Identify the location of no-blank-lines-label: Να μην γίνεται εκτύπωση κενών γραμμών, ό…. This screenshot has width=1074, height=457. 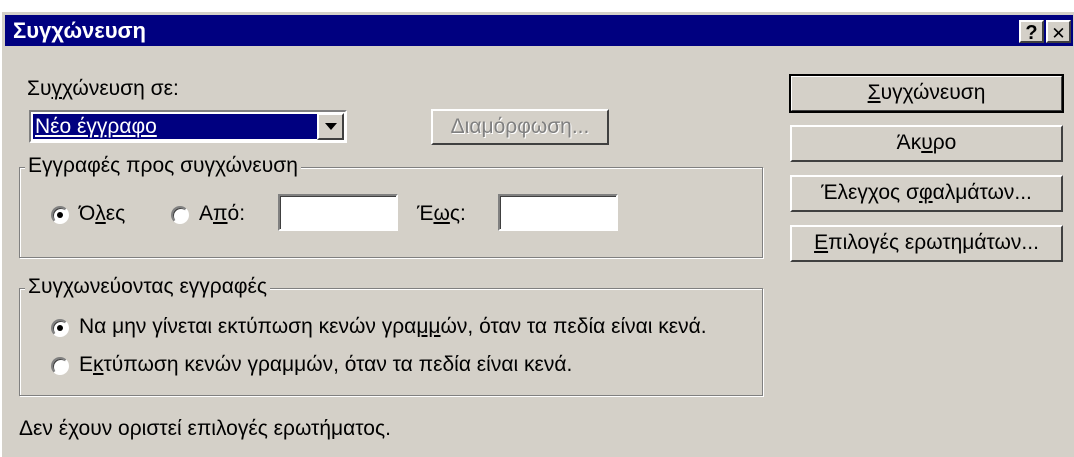
(393, 327).